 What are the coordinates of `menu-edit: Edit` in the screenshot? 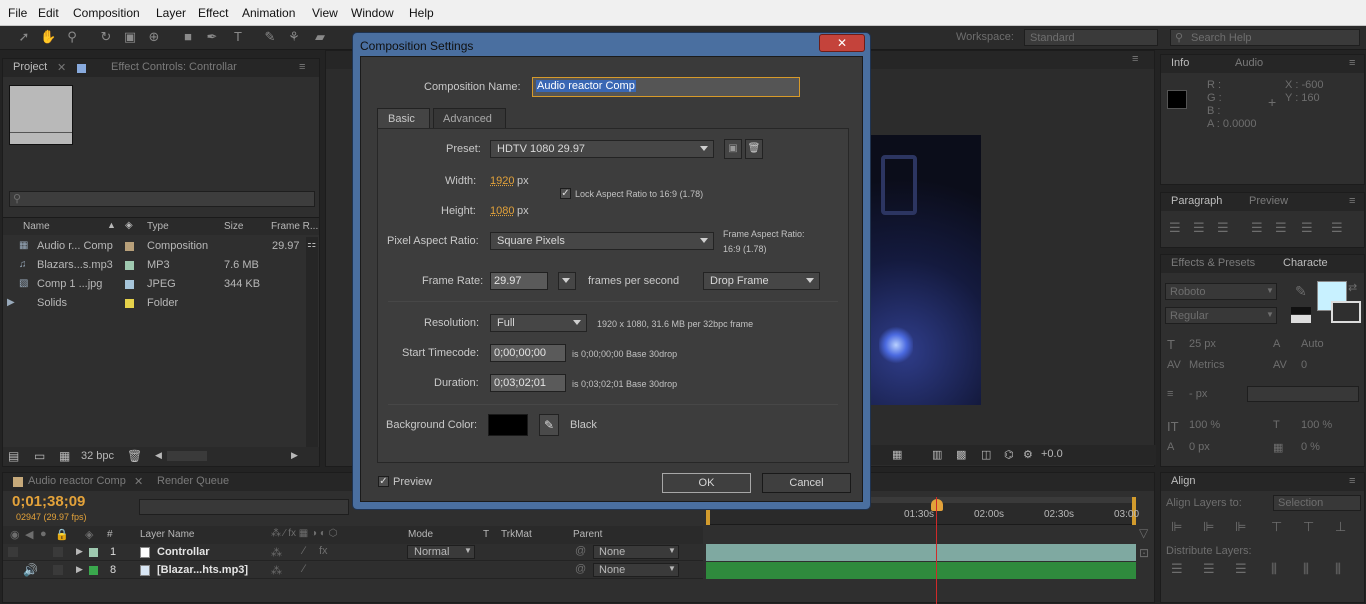 It's located at (48, 13).